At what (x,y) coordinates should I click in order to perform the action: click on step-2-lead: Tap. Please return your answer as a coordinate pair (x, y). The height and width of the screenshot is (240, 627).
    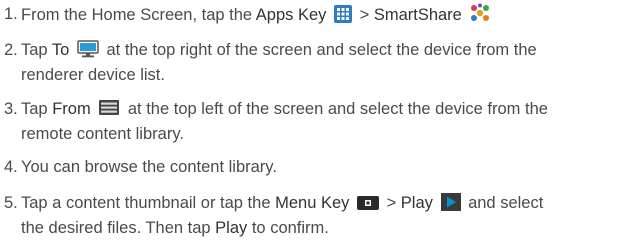
    Looking at the image, I should click on (36, 50).